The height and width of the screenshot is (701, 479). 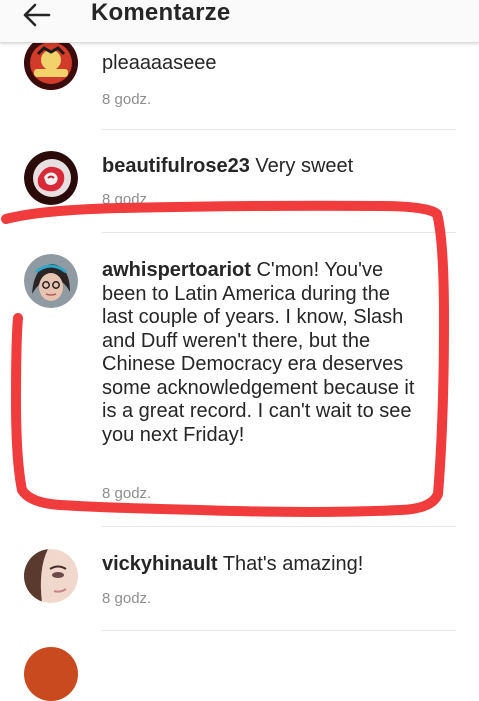 What do you see at coordinates (176, 166) in the screenshot?
I see `comment-username: beautifulrose23` at bounding box center [176, 166].